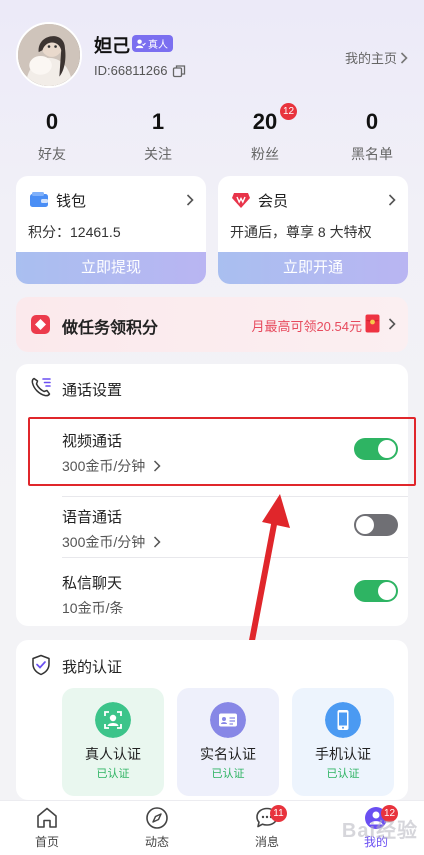 The width and height of the screenshot is (424, 855). I want to click on messages-badge: 11, so click(278, 813).